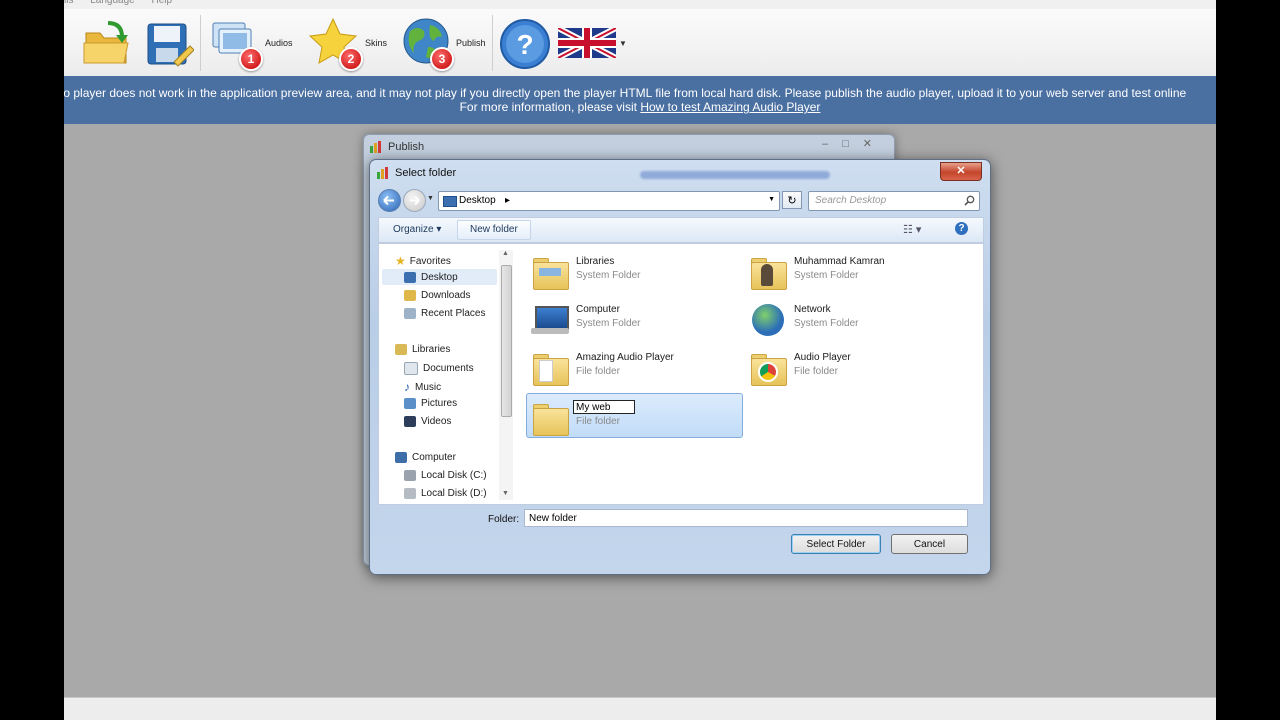  Describe the element at coordinates (448, 368) in the screenshot. I see `nav-documents-label: Documents` at that location.